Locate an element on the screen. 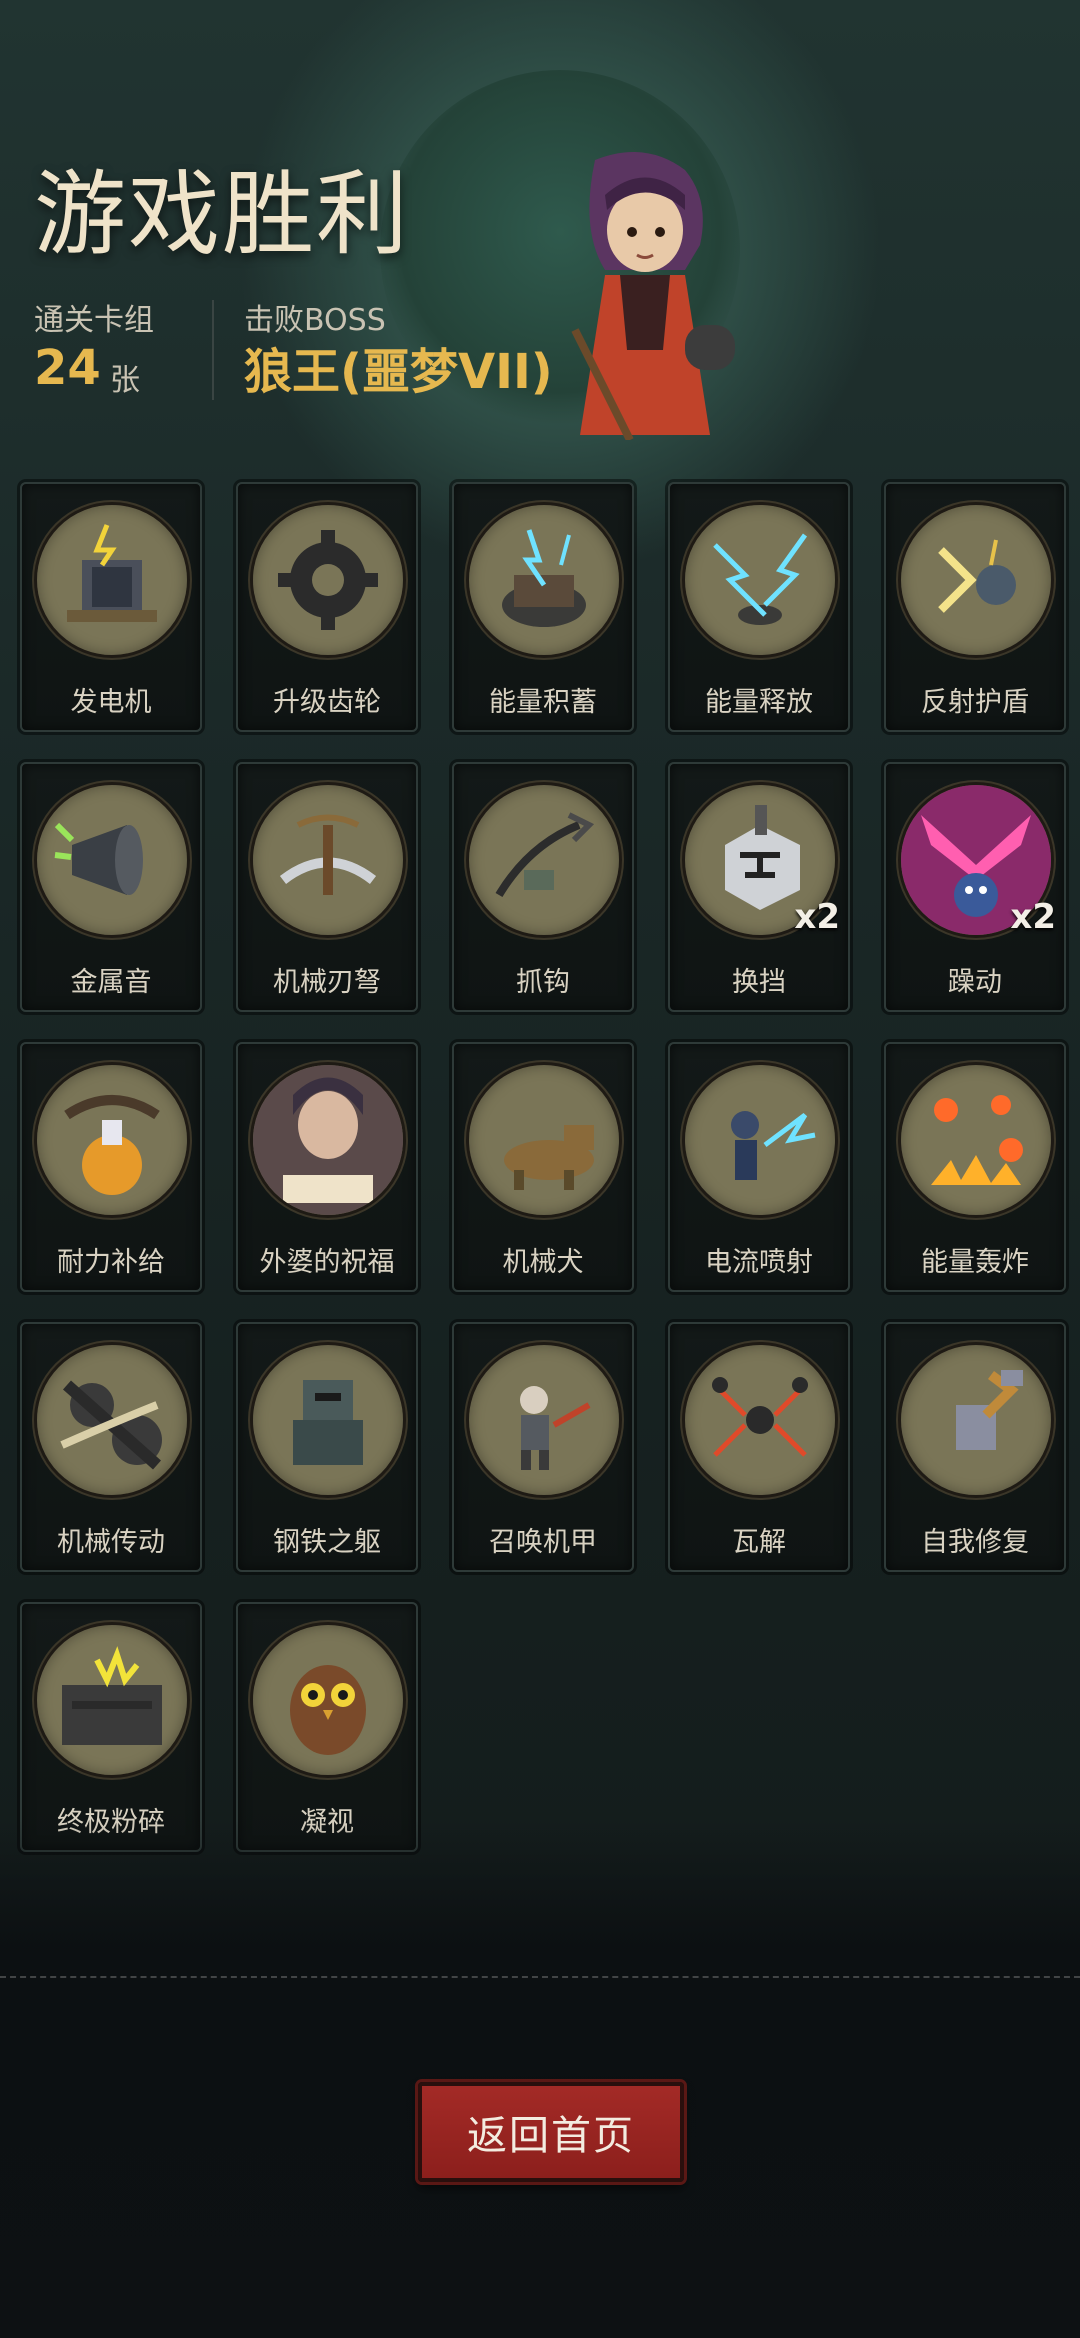 The width and height of the screenshot is (1080, 2338). energy-bombard-icon is located at coordinates (976, 1140).